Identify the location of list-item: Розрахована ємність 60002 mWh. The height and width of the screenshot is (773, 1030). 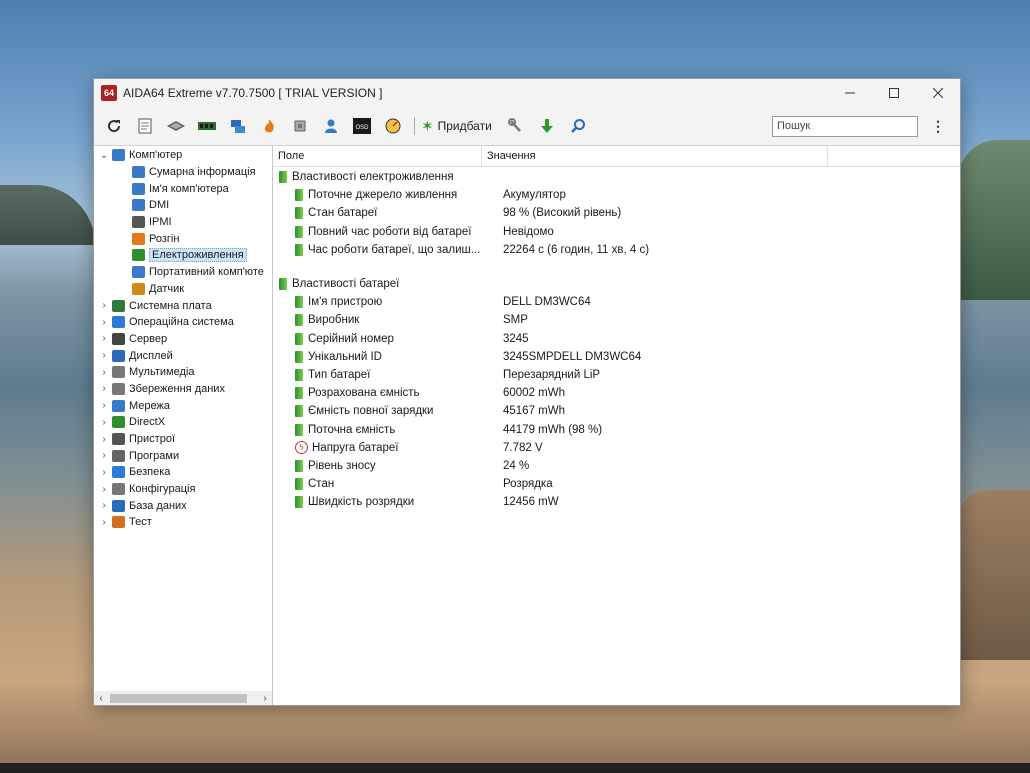
(616, 393).